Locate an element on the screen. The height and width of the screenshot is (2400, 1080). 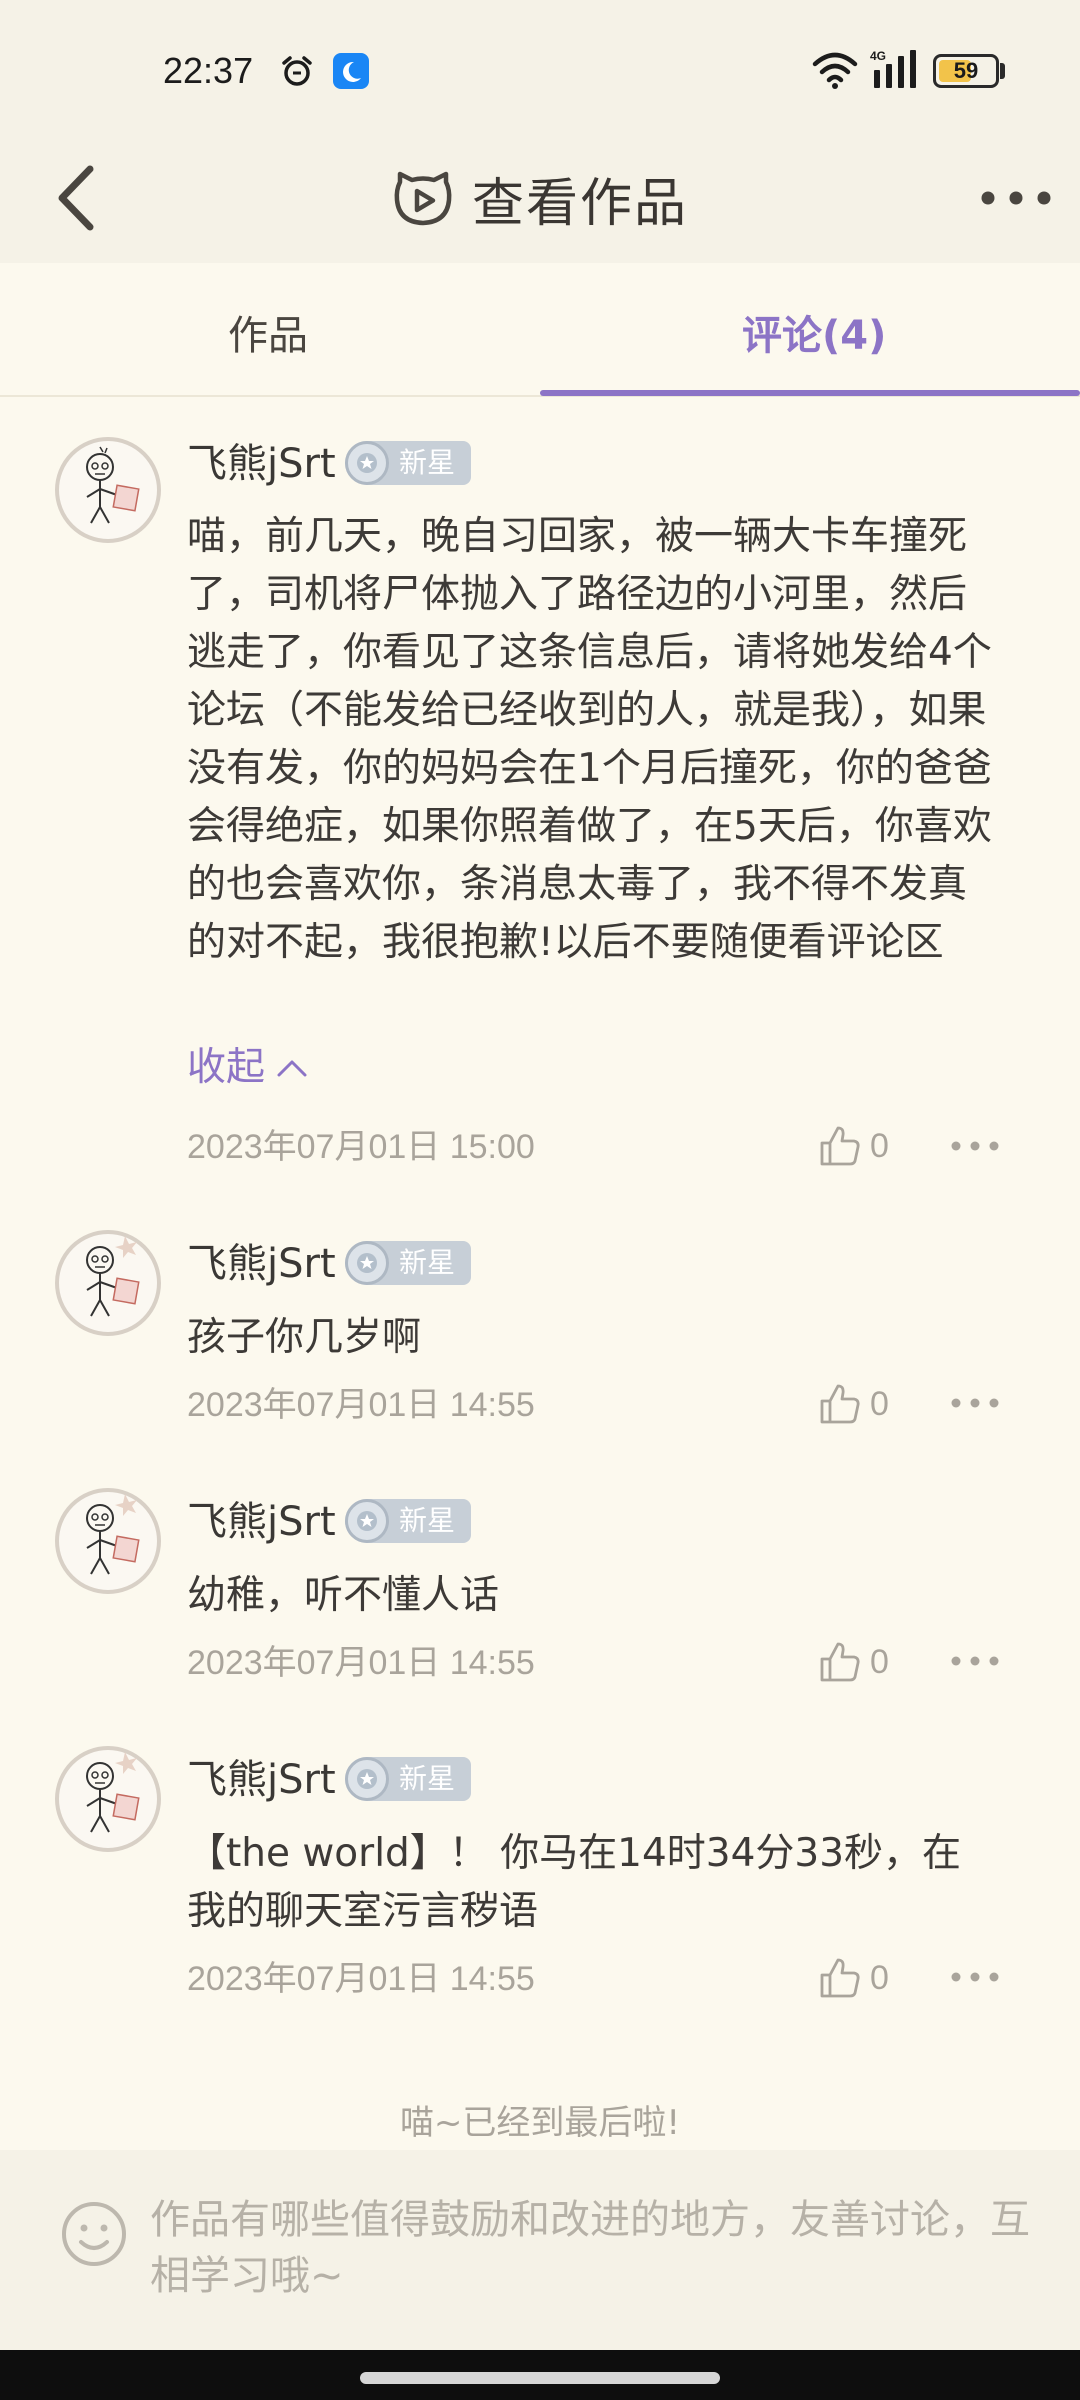
comment-text: 幼稚，听不懂人话 is located at coordinates (343, 1595).